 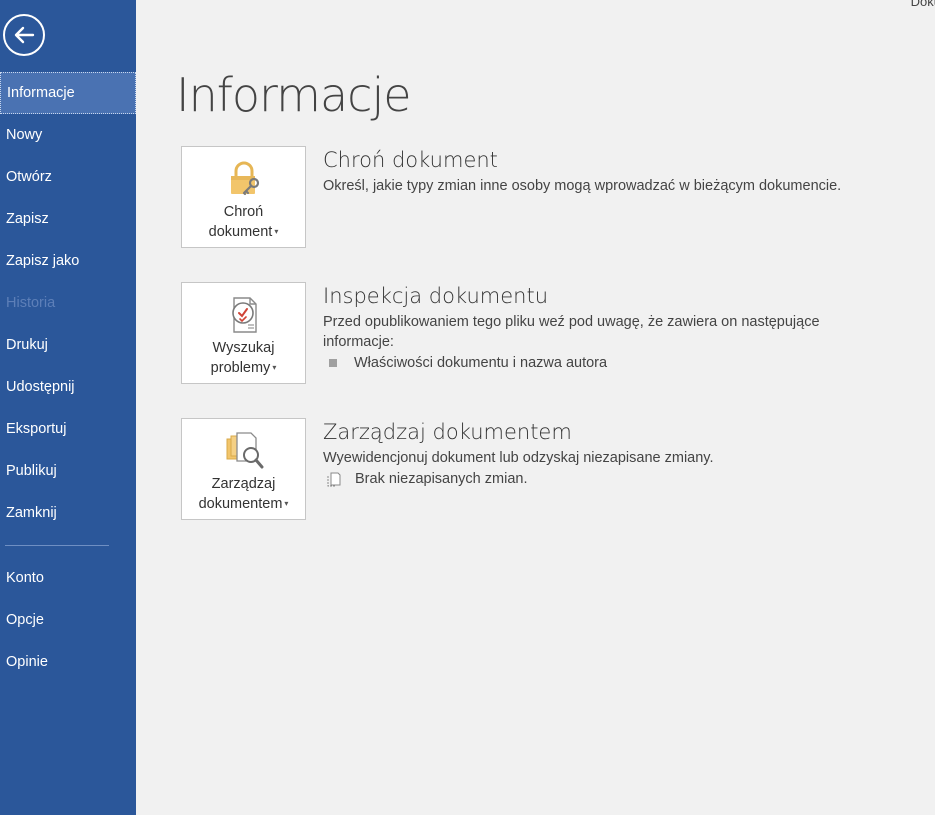 I want to click on nav-item-opcje: Opcje, so click(x=68, y=620).